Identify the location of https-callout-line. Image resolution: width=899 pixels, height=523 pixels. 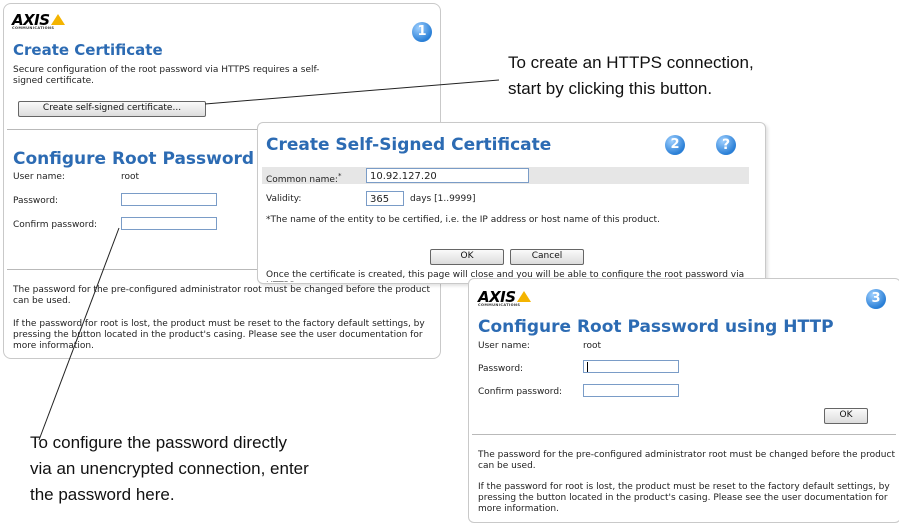
(352, 92).